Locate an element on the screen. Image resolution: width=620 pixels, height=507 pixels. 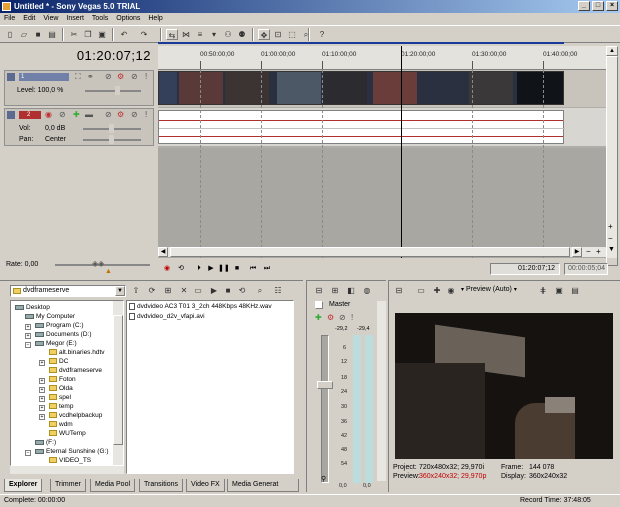
tab-trimmer: Trimmer is located at coordinates (68, 485).